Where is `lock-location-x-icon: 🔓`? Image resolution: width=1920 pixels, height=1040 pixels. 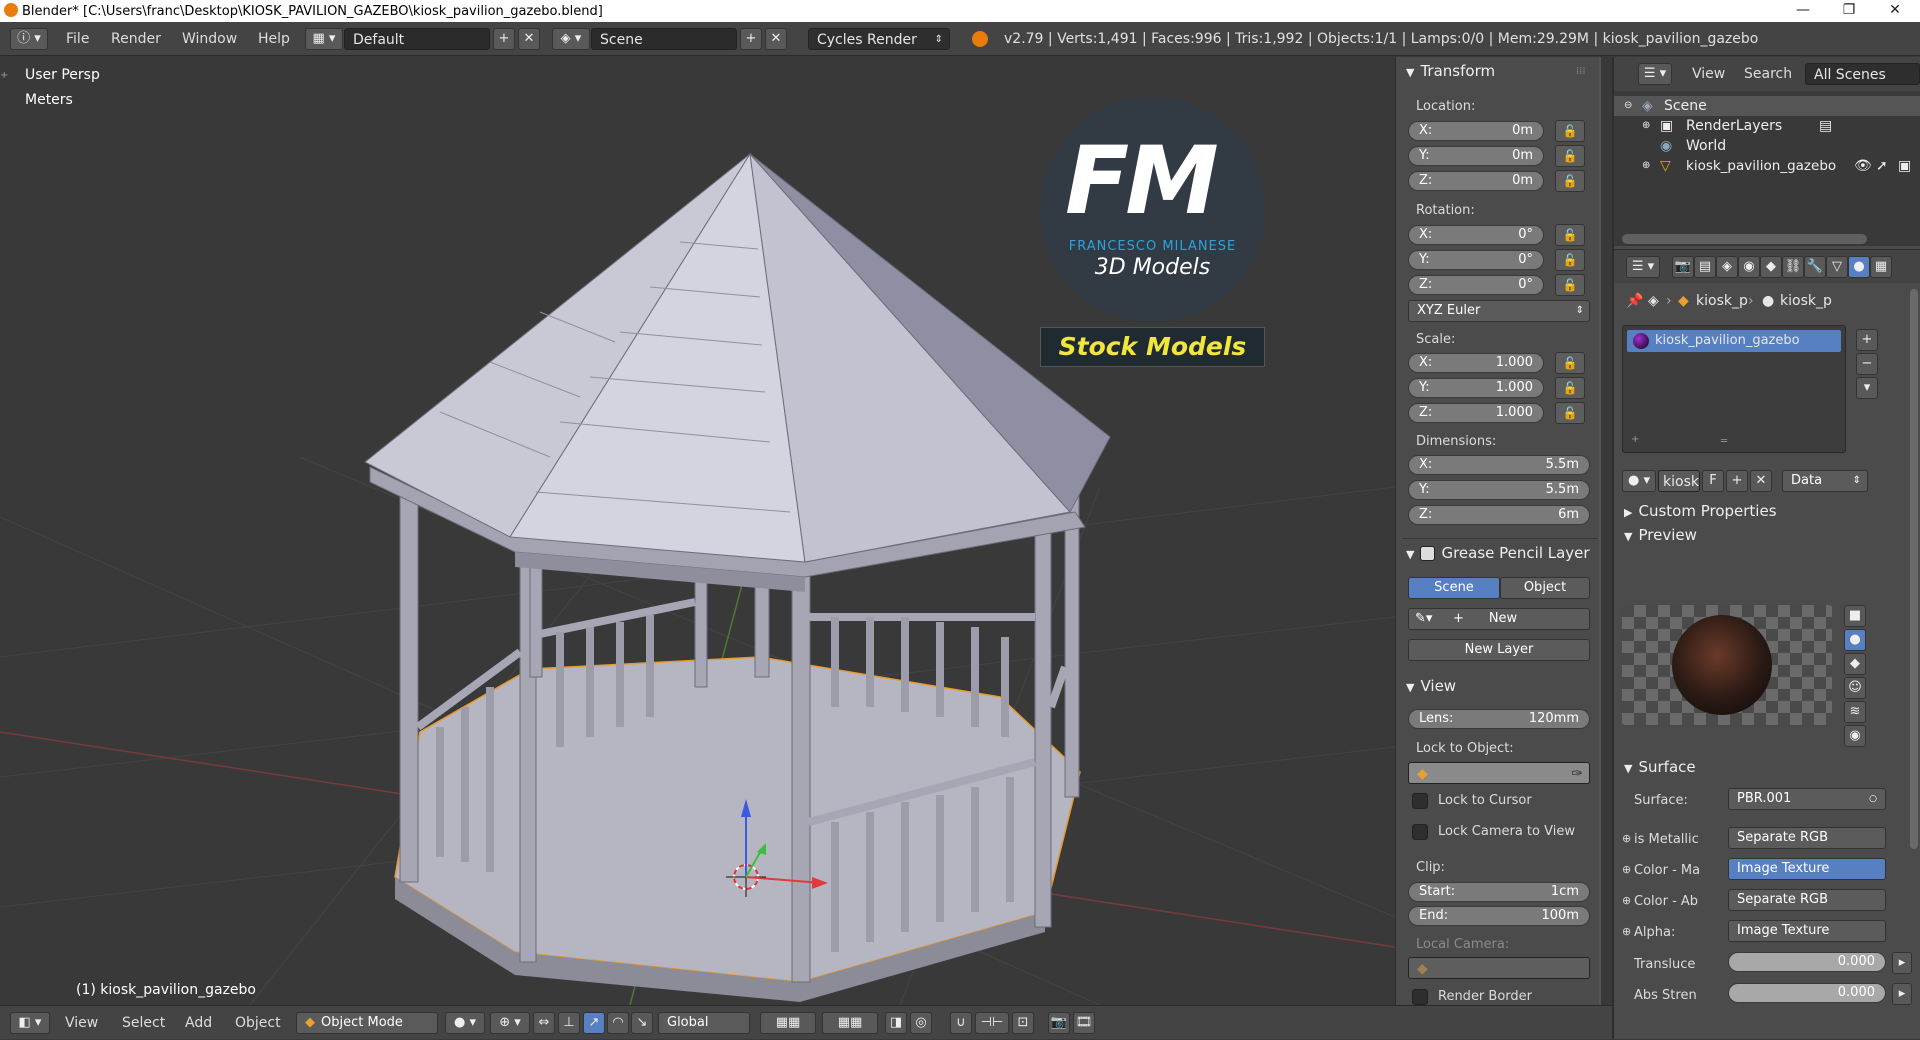
lock-location-x-icon: 🔓 is located at coordinates (1570, 131).